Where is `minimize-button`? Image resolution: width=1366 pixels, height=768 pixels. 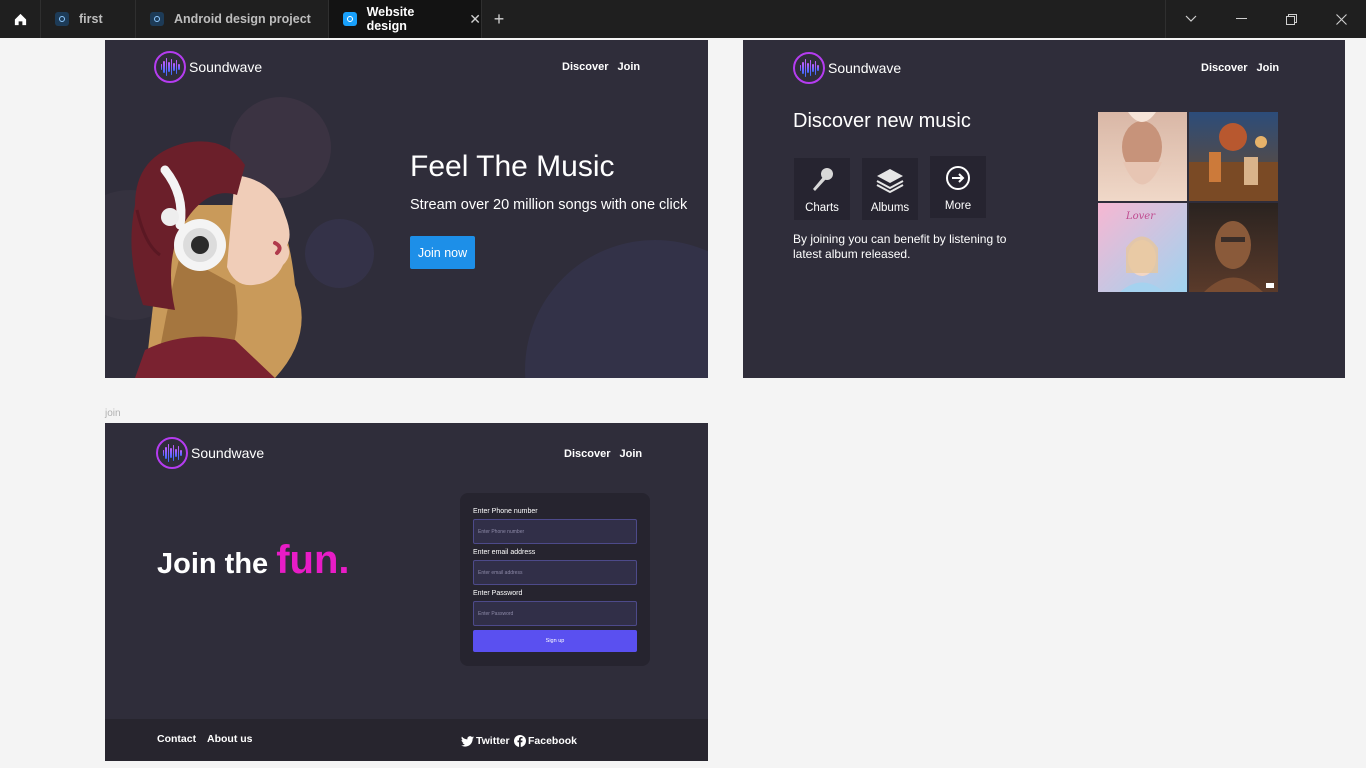 minimize-button is located at coordinates (1241, 19).